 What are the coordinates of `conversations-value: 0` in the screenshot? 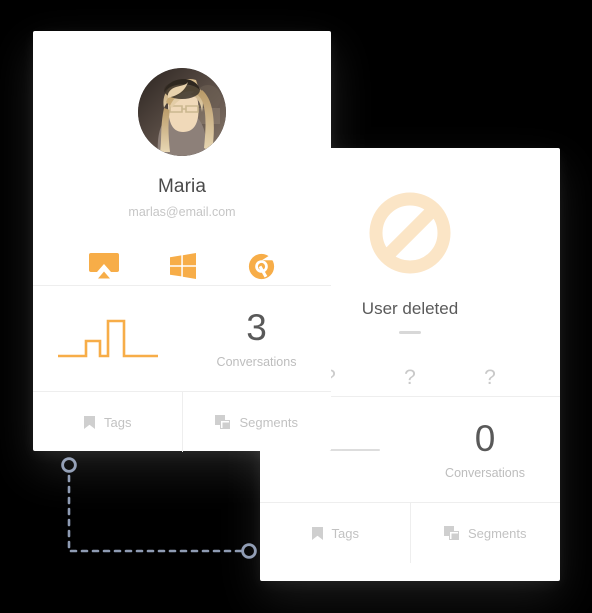 It's located at (485, 438).